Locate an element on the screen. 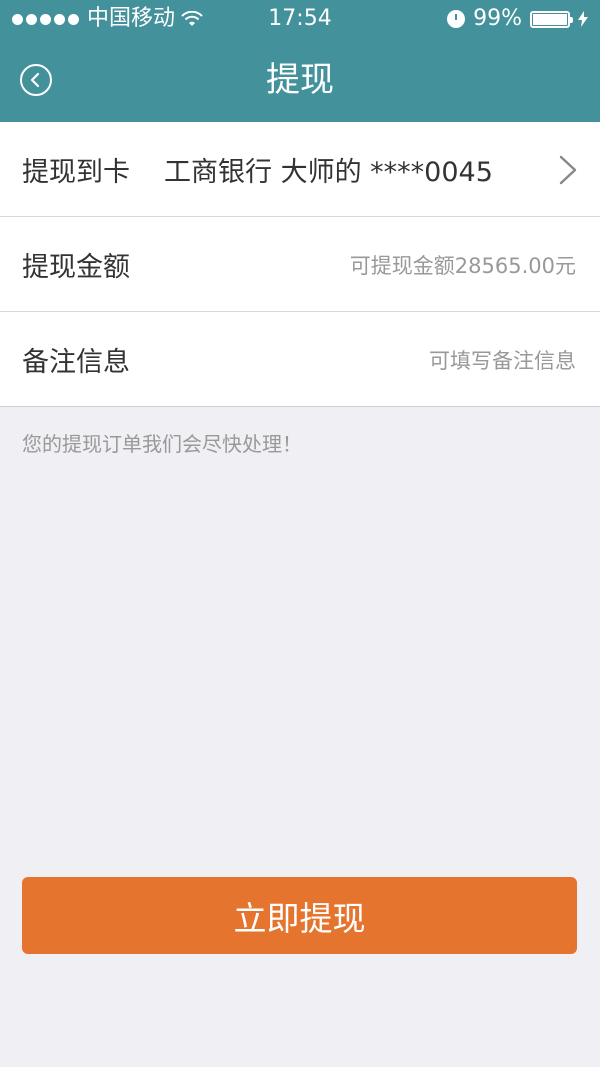  note-row: 备注信息 is located at coordinates (300, 360).